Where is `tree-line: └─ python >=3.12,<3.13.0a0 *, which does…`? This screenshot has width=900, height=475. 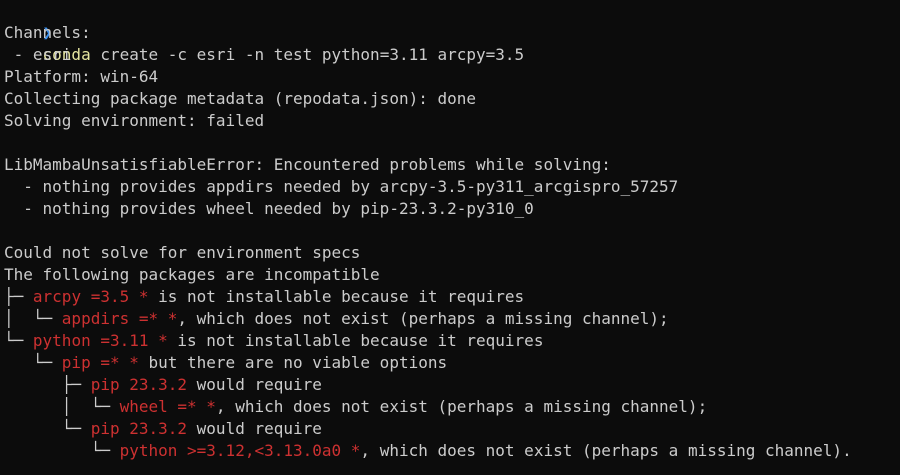 tree-line: └─ python >=3.12,<3.13.0a0 *, which does… is located at coordinates (450, 451).